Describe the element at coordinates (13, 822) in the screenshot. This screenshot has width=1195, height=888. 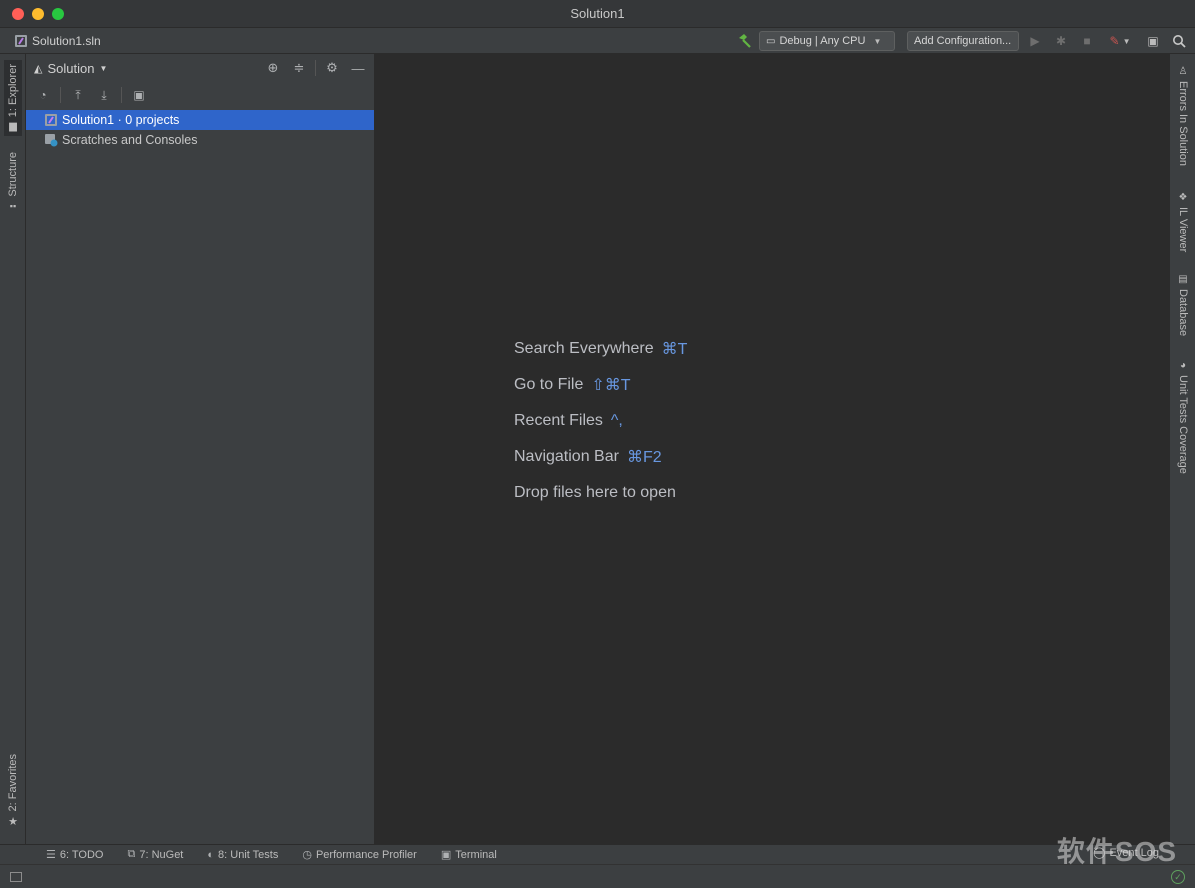
I see `star-icon: ★` at that location.